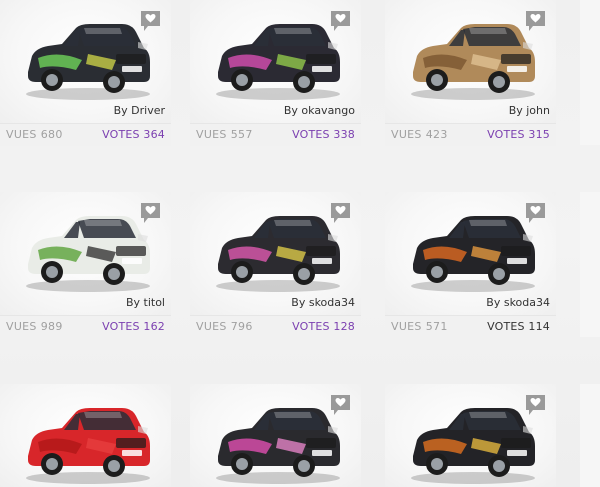 The width and height of the screenshot is (600, 487). Describe the element at coordinates (529, 110) in the screenshot. I see `author-label: By john` at that location.